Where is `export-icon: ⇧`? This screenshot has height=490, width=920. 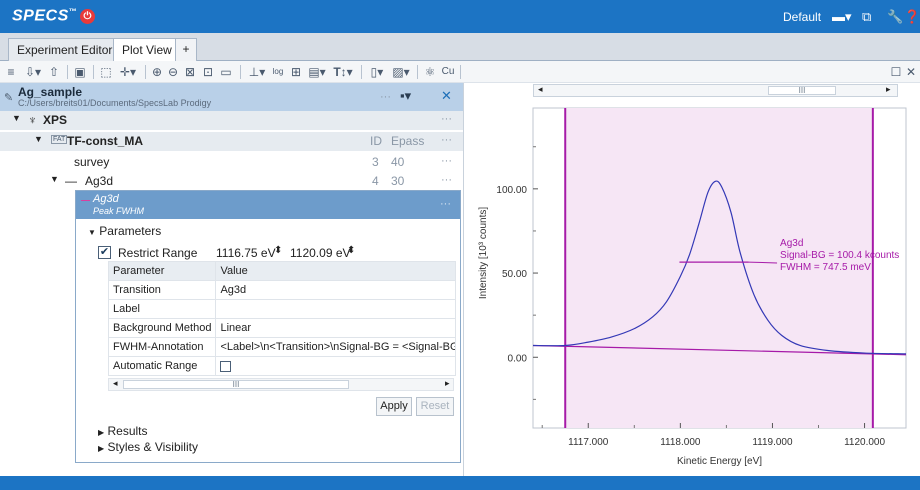 export-icon: ⇧ is located at coordinates (54, 72).